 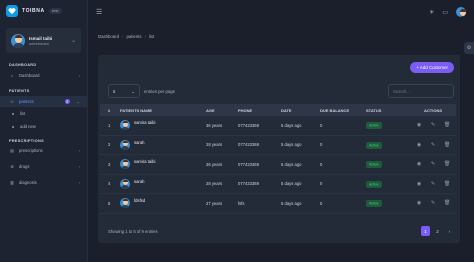 I want to click on sidebar-item-drugs: ⊕ drugs ›, so click(x=43, y=166).